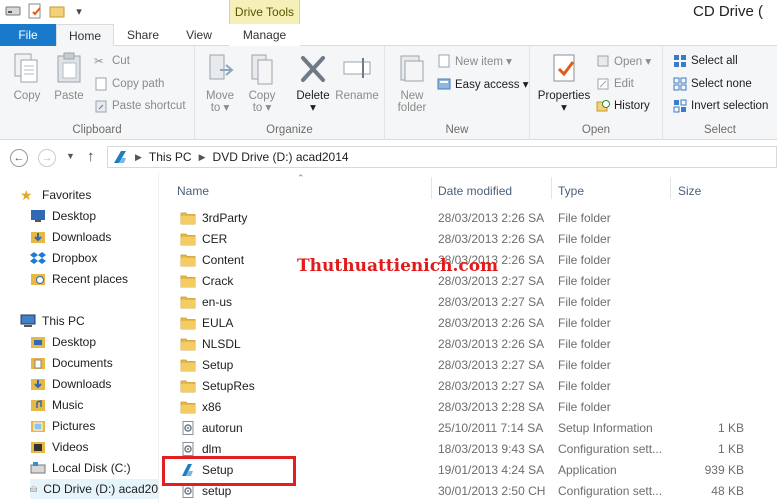 The width and height of the screenshot is (777, 503). What do you see at coordinates (206, 364) in the screenshot?
I see `file-name-cell: Setup` at bounding box center [206, 364].